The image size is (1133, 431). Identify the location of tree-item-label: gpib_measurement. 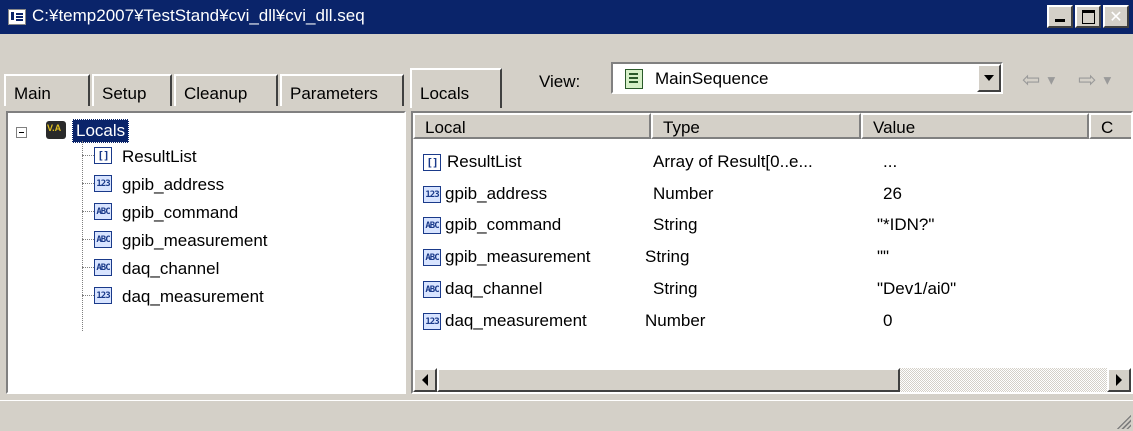
(195, 240).